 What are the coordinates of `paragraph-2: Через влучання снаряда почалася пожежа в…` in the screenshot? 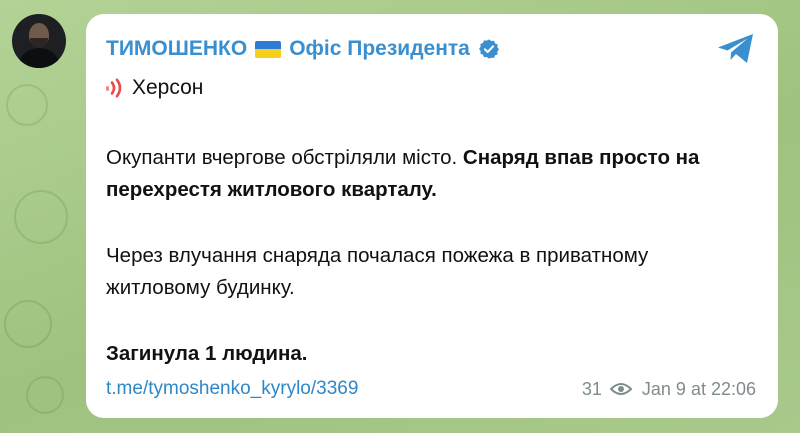 It's located at (377, 271).